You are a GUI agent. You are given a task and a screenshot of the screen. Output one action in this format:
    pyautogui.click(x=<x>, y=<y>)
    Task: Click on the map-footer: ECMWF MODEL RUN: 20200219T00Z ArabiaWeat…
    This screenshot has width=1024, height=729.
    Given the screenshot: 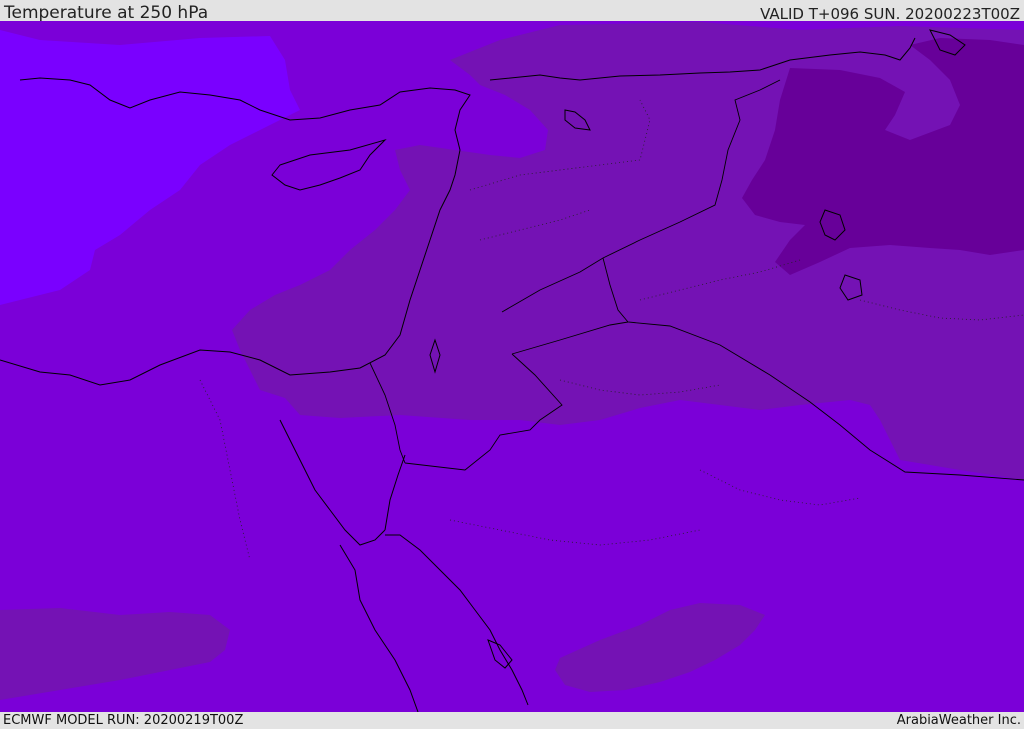 What is the action you would take?
    pyautogui.click(x=512, y=720)
    